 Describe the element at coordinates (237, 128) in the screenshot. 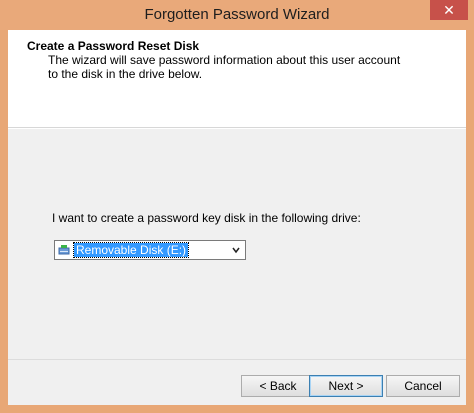

I see `header-divider` at that location.